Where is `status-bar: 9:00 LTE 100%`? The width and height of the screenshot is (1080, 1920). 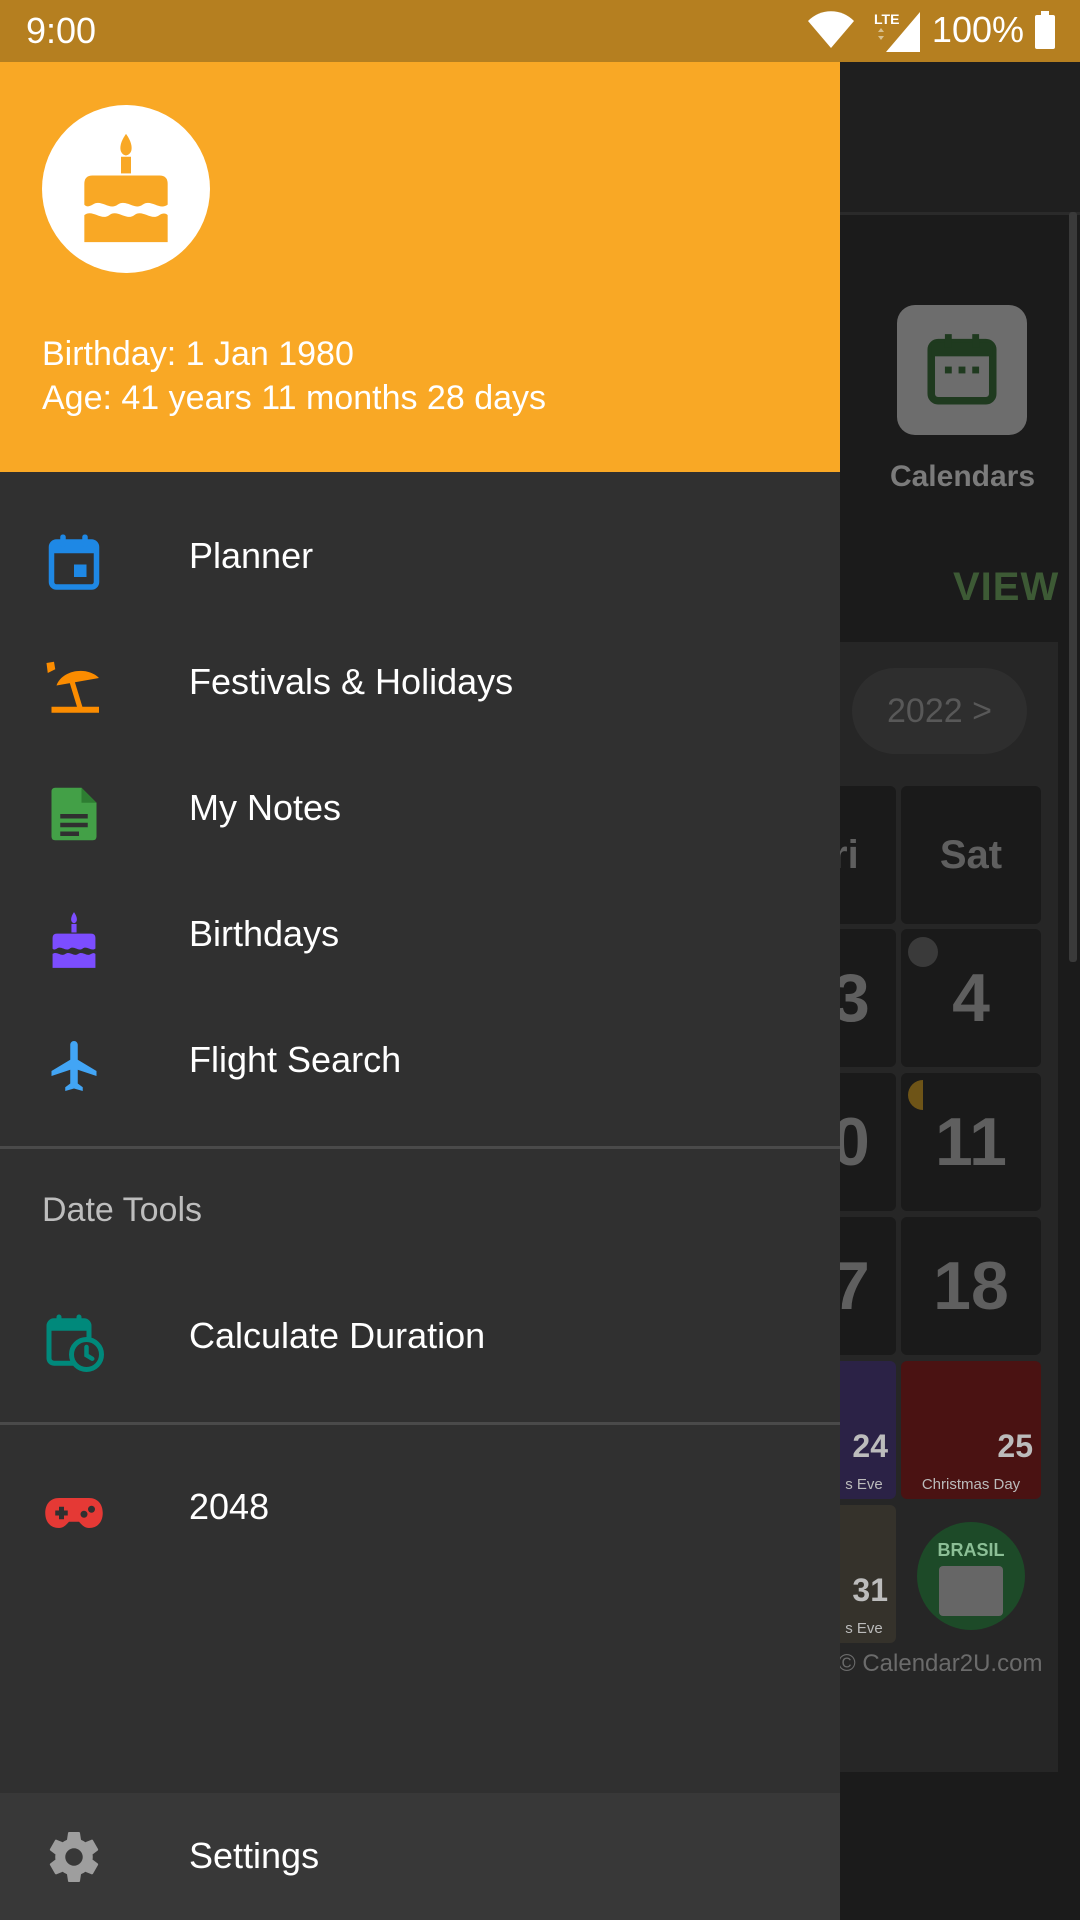 status-bar: 9:00 LTE 100% is located at coordinates (540, 31).